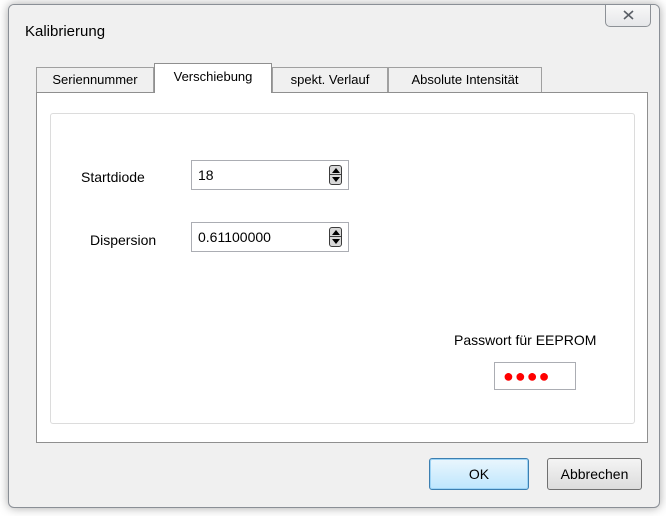 This screenshot has width=666, height=516. I want to click on dispersion-label: Dispersion, so click(123, 240).